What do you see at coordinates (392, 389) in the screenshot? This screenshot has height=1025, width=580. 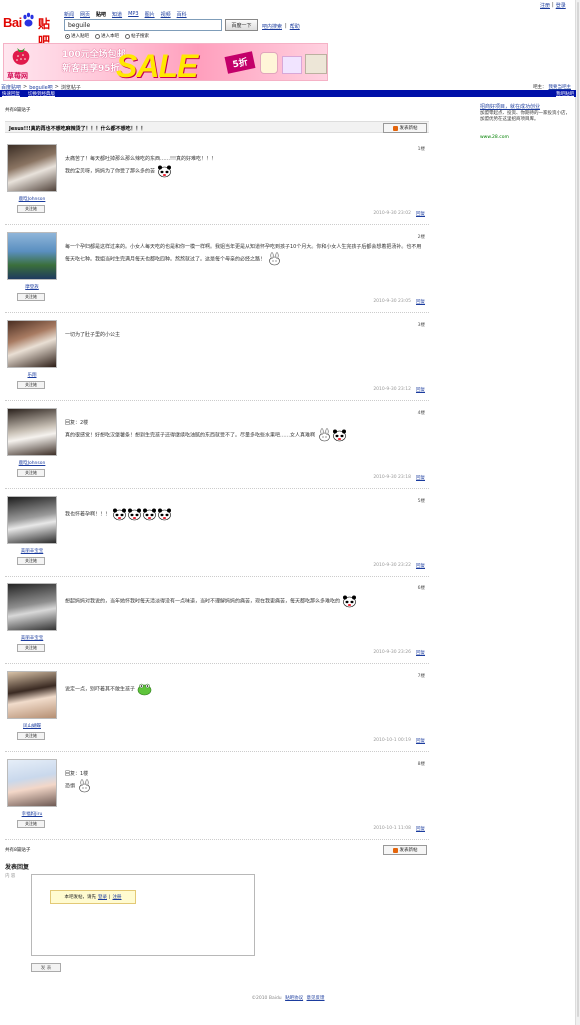 I see `post-time: 2010-9-30 23:12` at bounding box center [392, 389].